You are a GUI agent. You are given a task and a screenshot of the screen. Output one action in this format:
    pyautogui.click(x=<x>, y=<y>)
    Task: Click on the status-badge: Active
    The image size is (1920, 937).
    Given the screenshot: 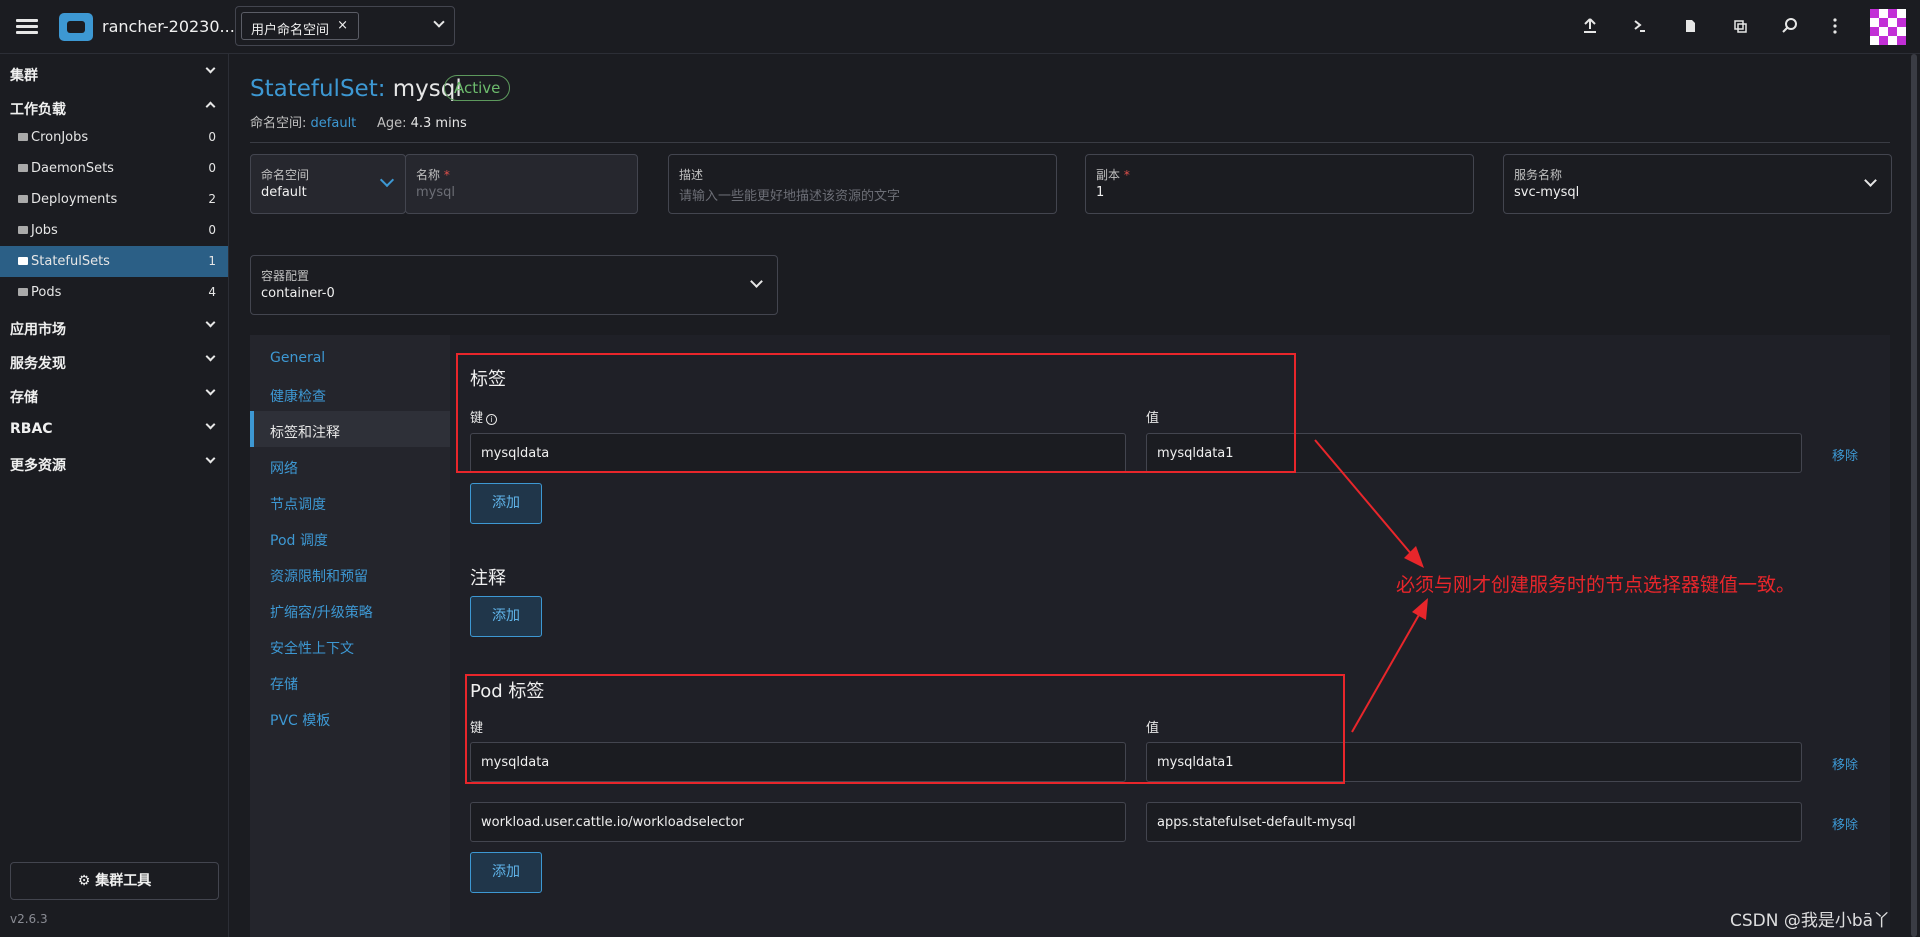 What is the action you would take?
    pyautogui.click(x=477, y=88)
    